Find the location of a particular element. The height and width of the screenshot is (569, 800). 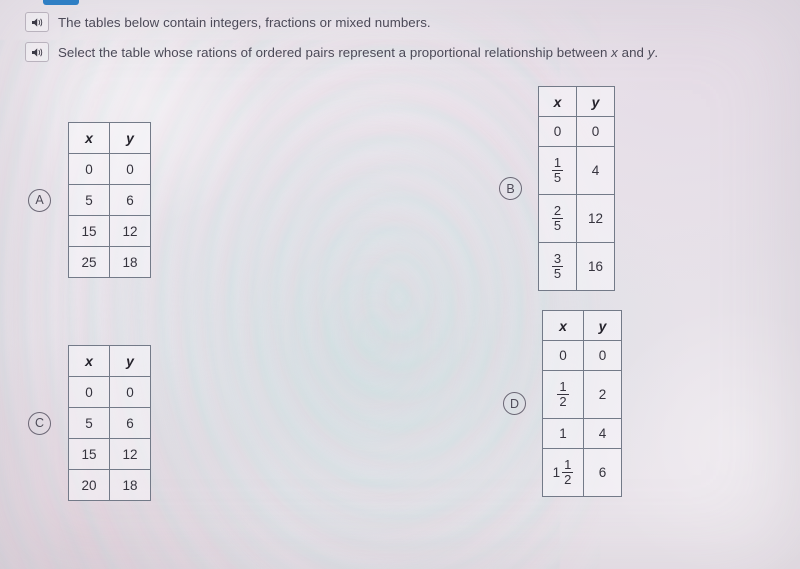

option-d-letter-wrap: D is located at coordinates (514, 403).